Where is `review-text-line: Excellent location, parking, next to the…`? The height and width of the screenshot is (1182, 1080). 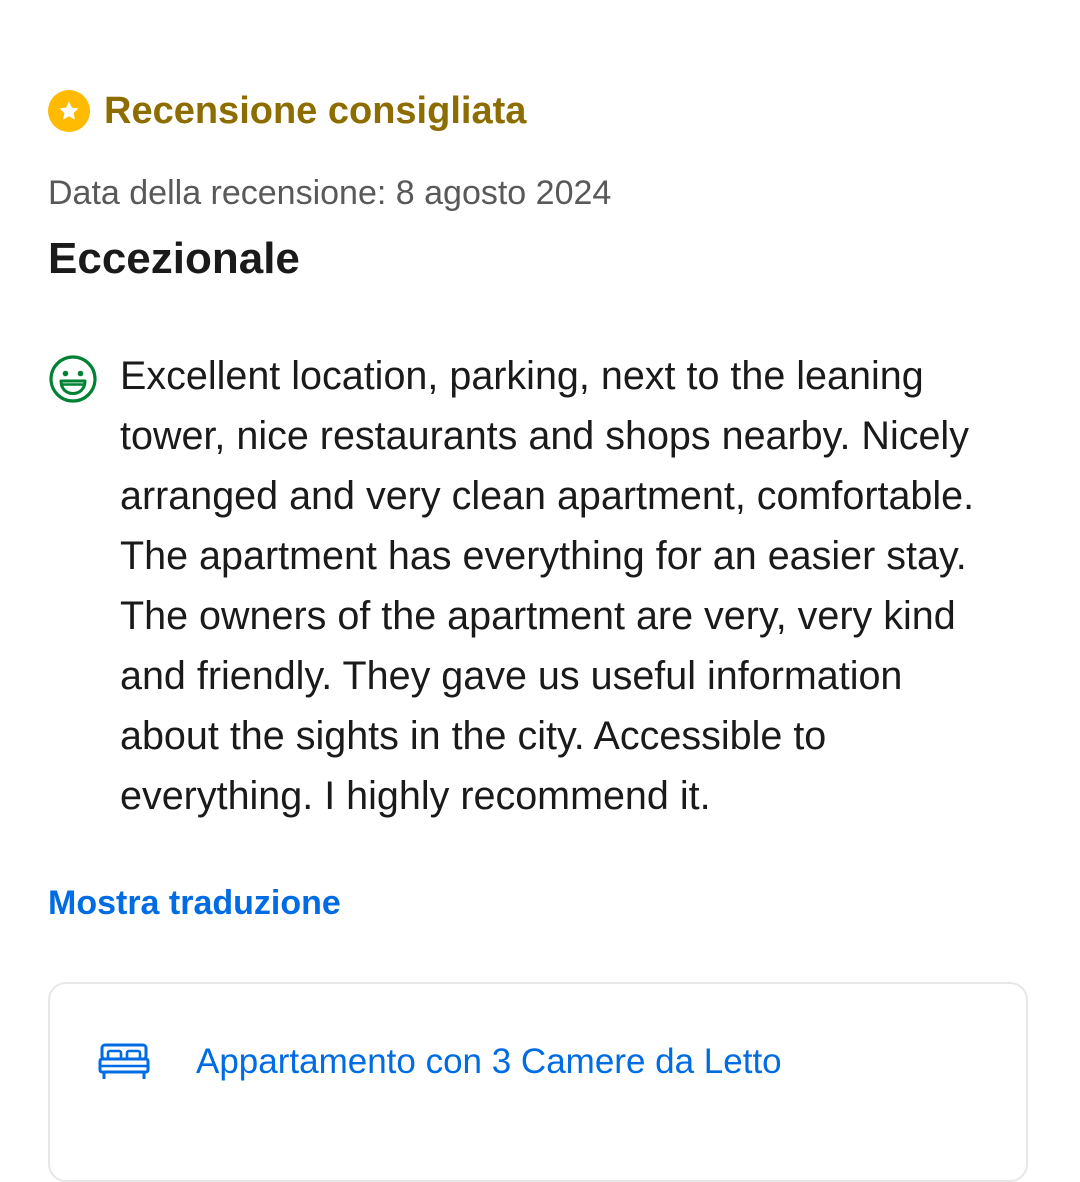 review-text-line: Excellent location, parking, next to the… is located at coordinates (522, 376).